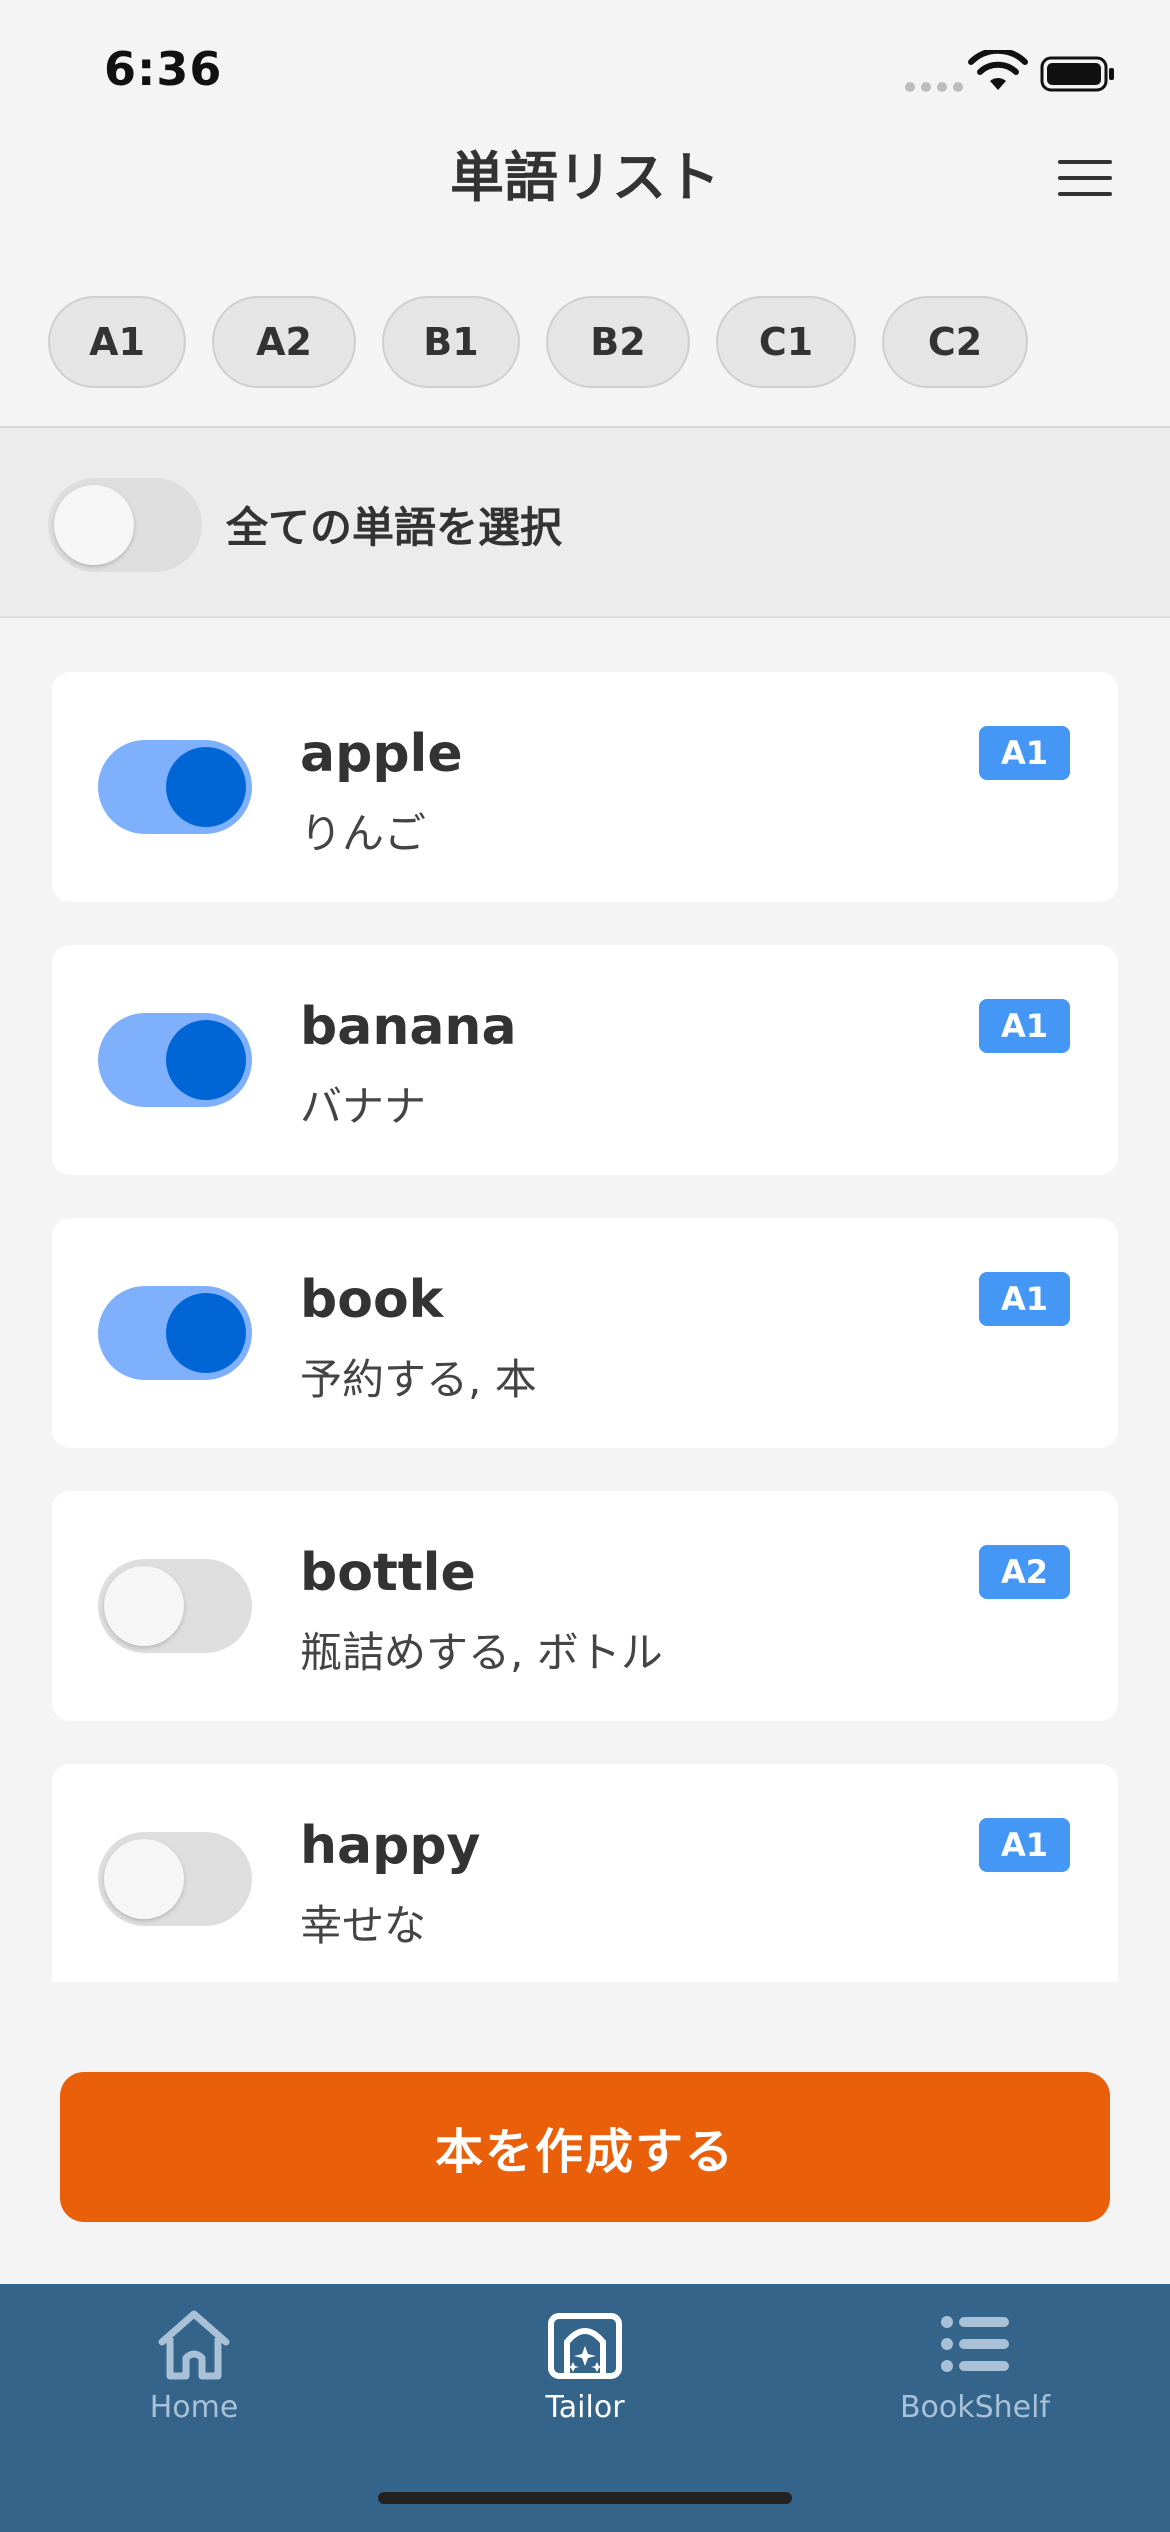 The width and height of the screenshot is (1170, 2532). What do you see at coordinates (585, 70) in the screenshot?
I see `status-bar: 6:36` at bounding box center [585, 70].